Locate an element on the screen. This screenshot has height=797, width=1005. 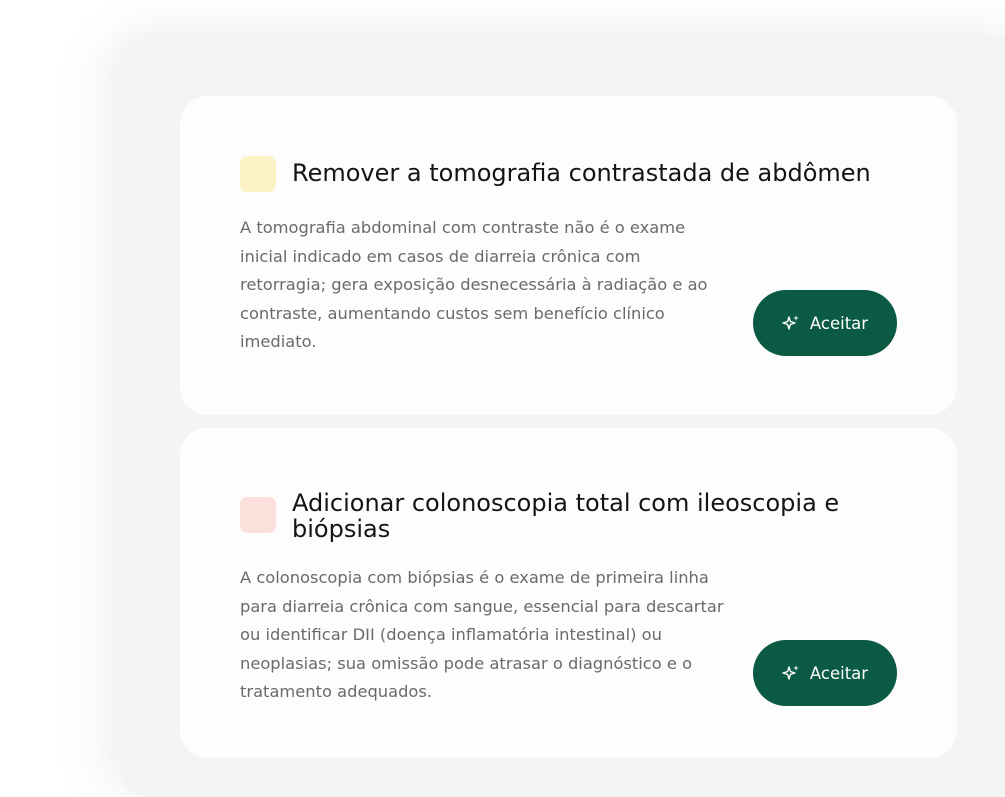
suggestion-marker-remove is located at coordinates (258, 174).